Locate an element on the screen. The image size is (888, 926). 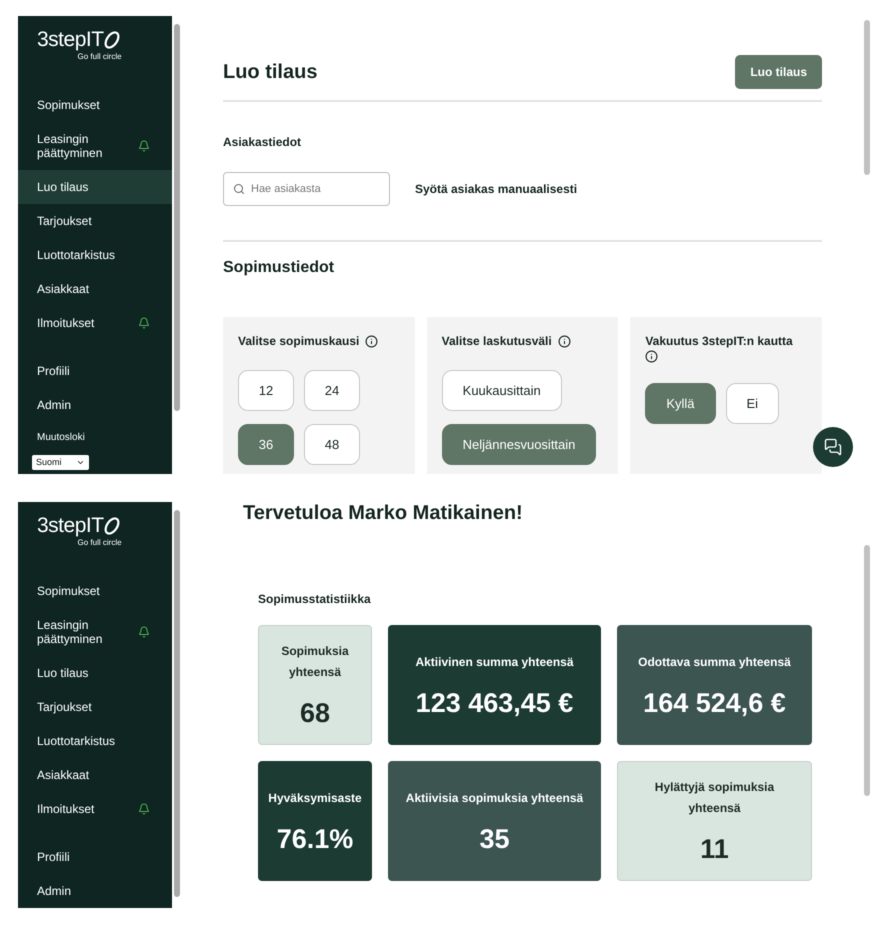
stat-value: 11 is located at coordinates (714, 849).